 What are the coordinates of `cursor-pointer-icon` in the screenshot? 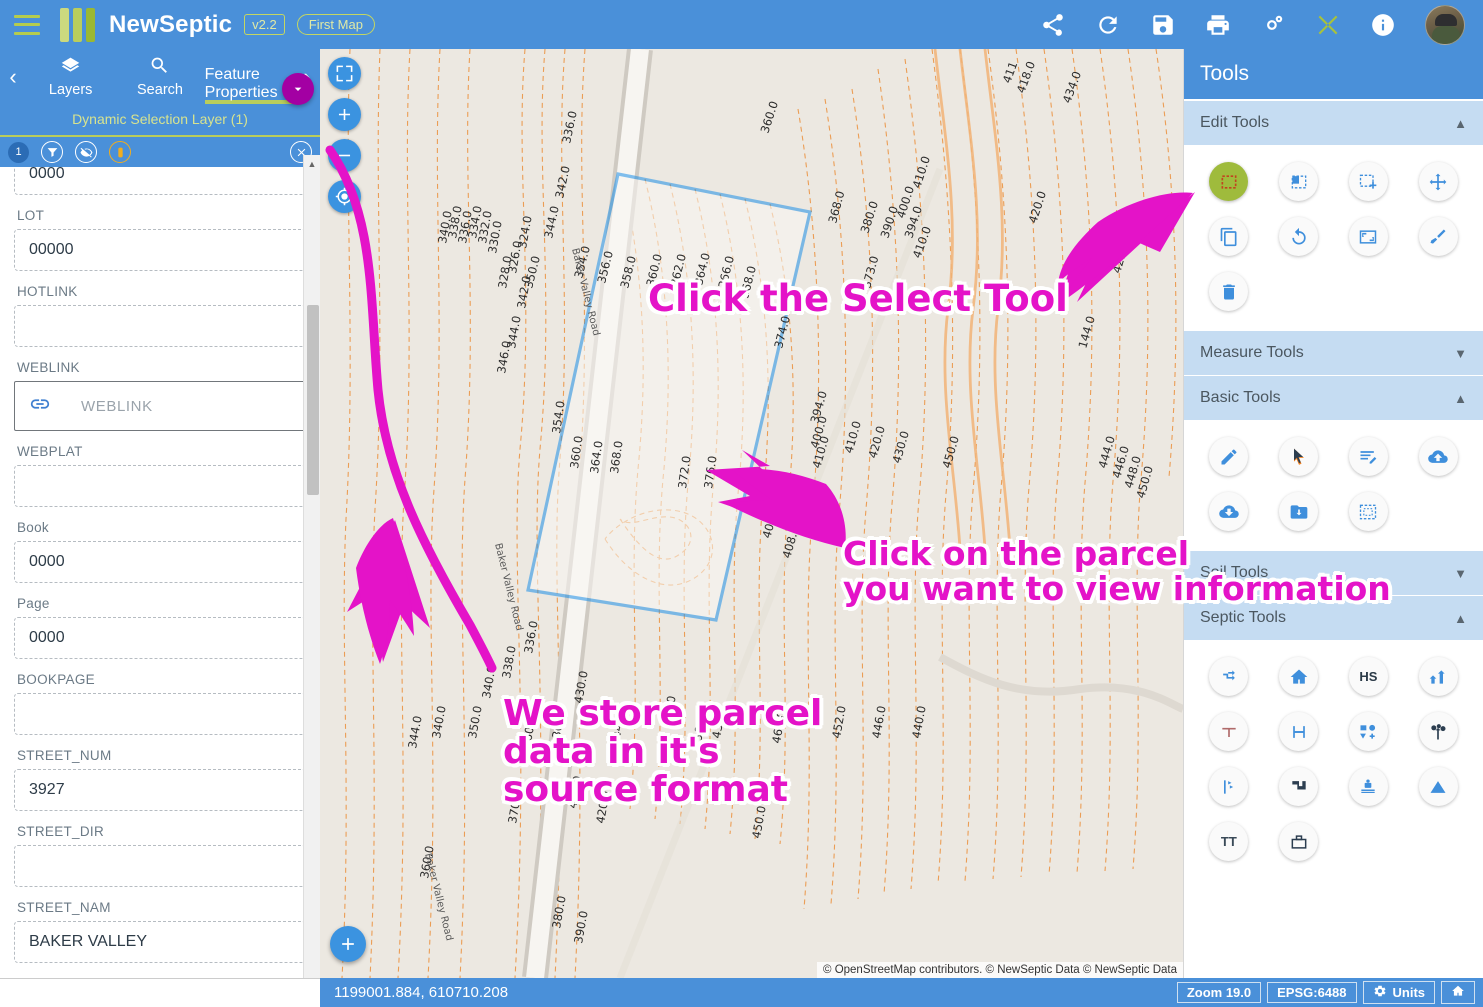 It's located at (1299, 456).